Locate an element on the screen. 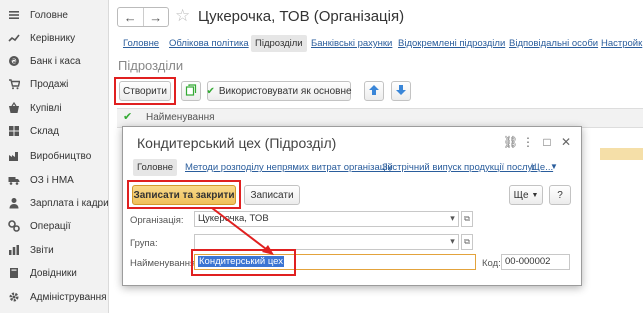 Image resolution: width=643 pixels, height=313 pixels. back-button: ← is located at coordinates (130, 17).